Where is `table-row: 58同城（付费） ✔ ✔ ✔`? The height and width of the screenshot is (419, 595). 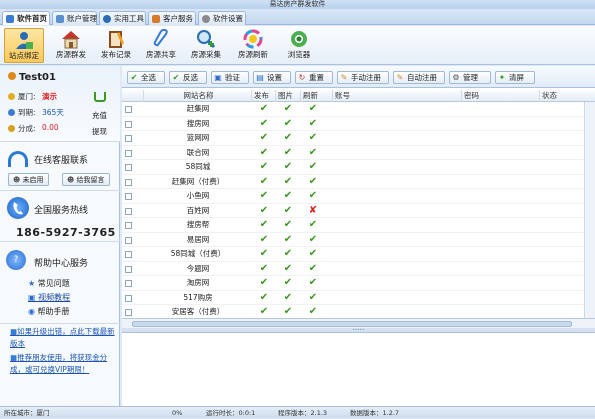
table-row: 58同城（付费） ✔ ✔ ✔ is located at coordinates (353, 254).